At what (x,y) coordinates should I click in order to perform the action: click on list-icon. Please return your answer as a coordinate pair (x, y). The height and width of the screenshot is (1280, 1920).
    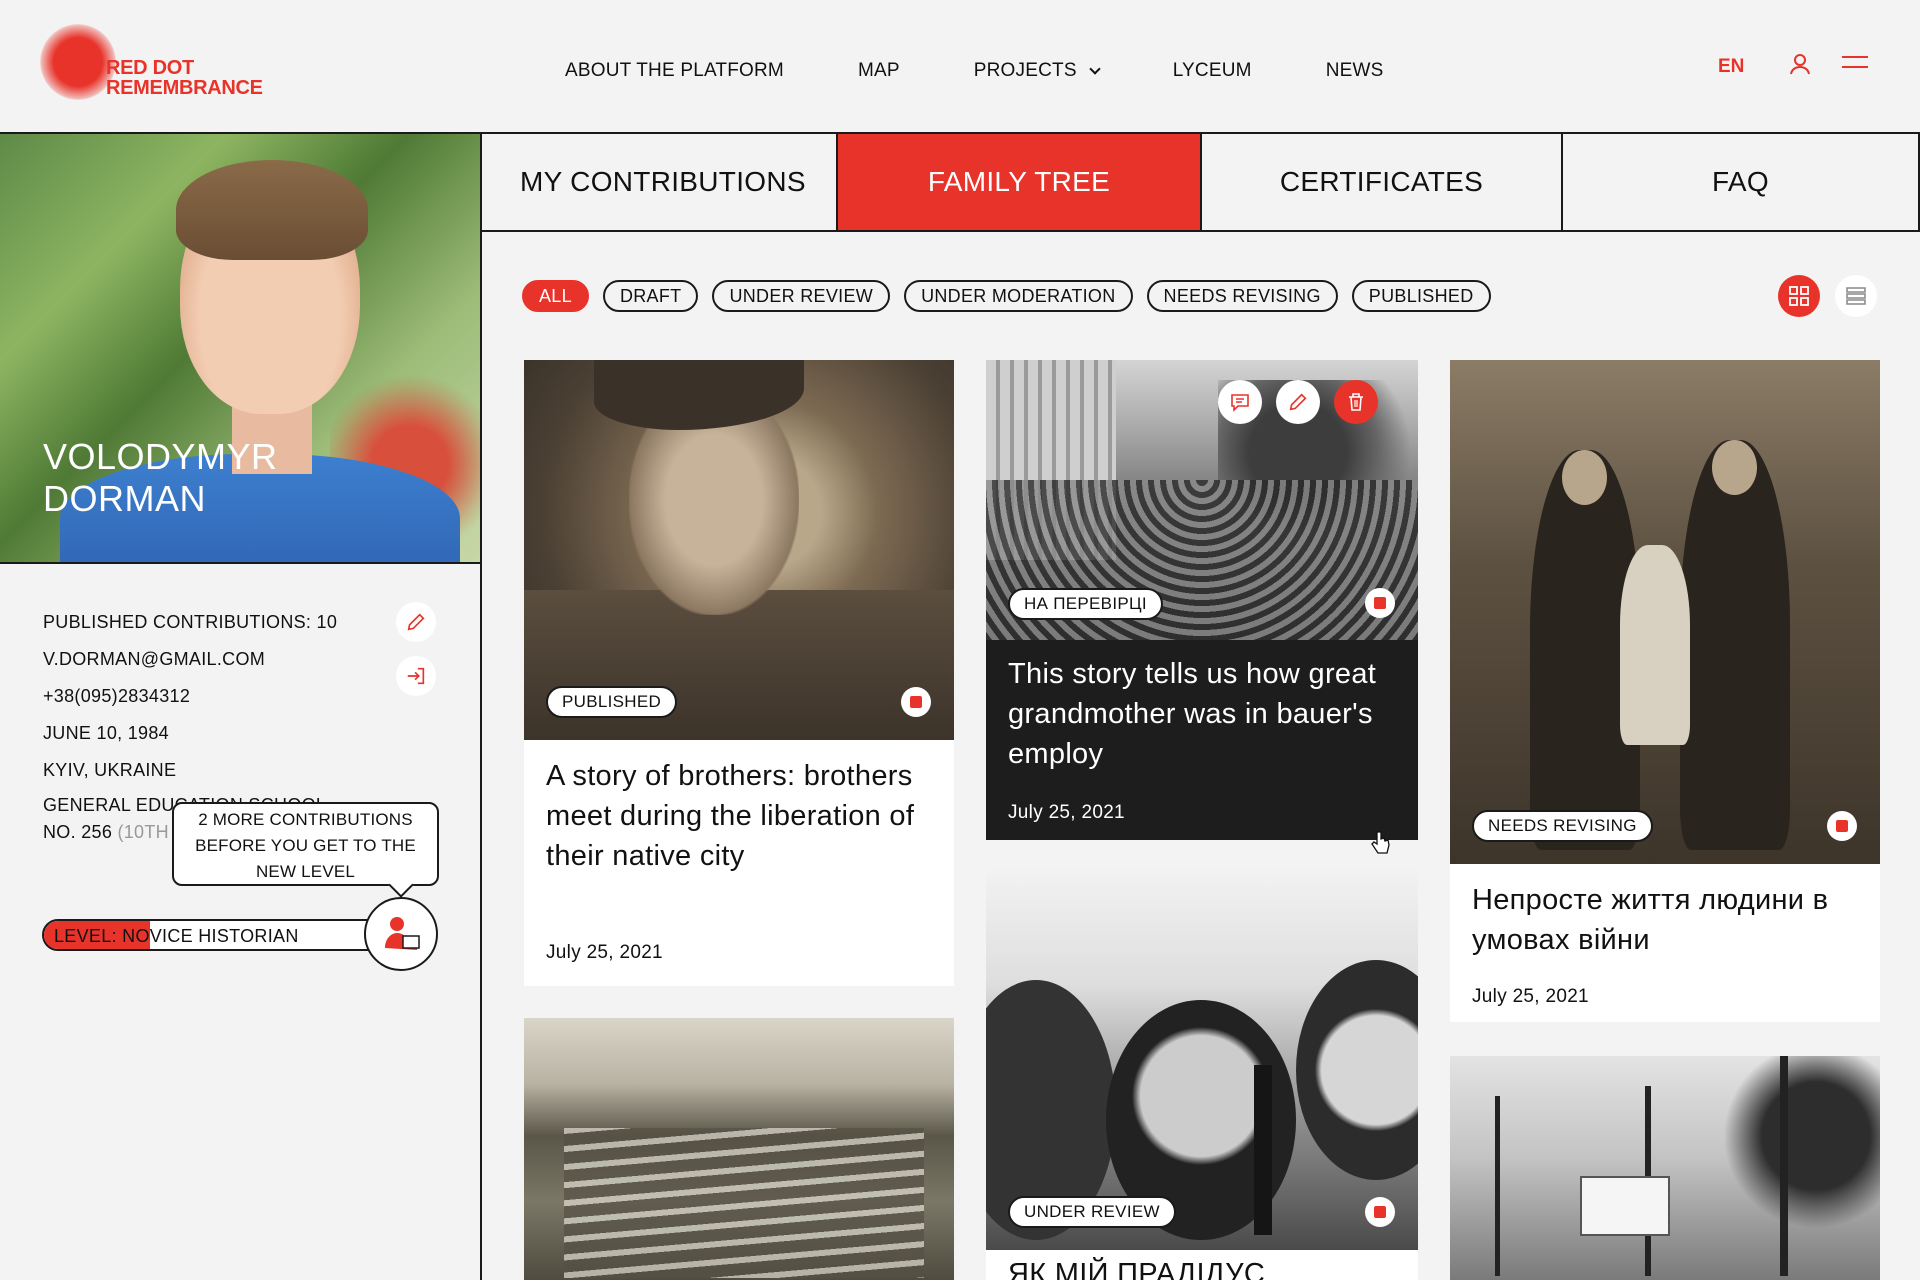
    Looking at the image, I should click on (1856, 296).